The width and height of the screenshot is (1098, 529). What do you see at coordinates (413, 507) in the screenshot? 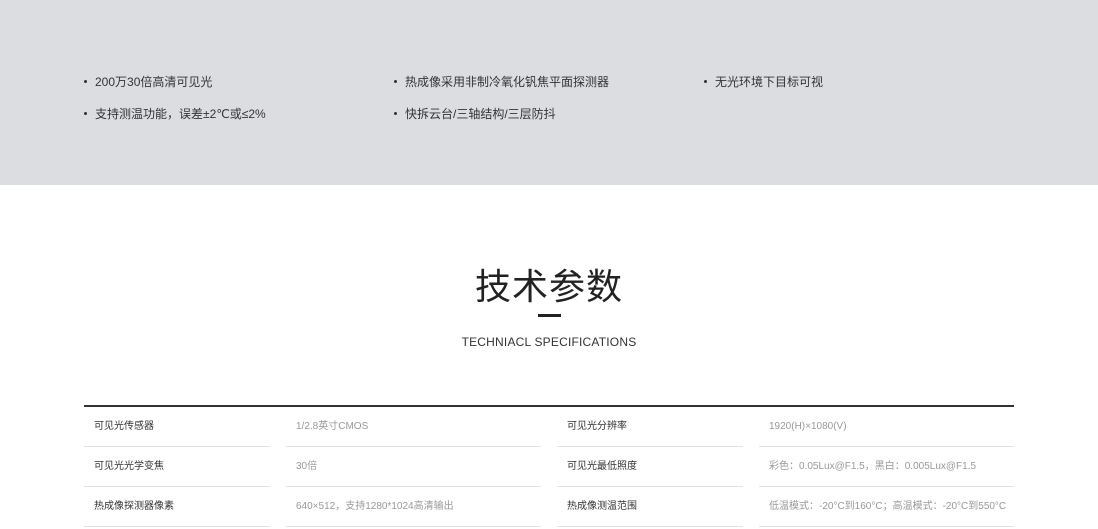
I see `spec-value: 640×512，支持1280*1024高清输出` at bounding box center [413, 507].